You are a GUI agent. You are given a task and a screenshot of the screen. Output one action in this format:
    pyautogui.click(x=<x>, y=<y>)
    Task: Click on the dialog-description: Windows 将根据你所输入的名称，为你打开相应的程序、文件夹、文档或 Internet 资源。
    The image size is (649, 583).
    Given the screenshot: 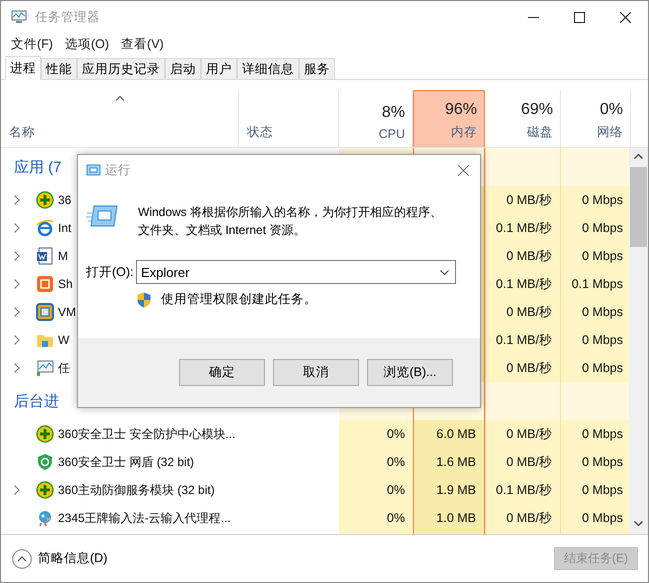 What is the action you would take?
    pyautogui.click(x=291, y=221)
    